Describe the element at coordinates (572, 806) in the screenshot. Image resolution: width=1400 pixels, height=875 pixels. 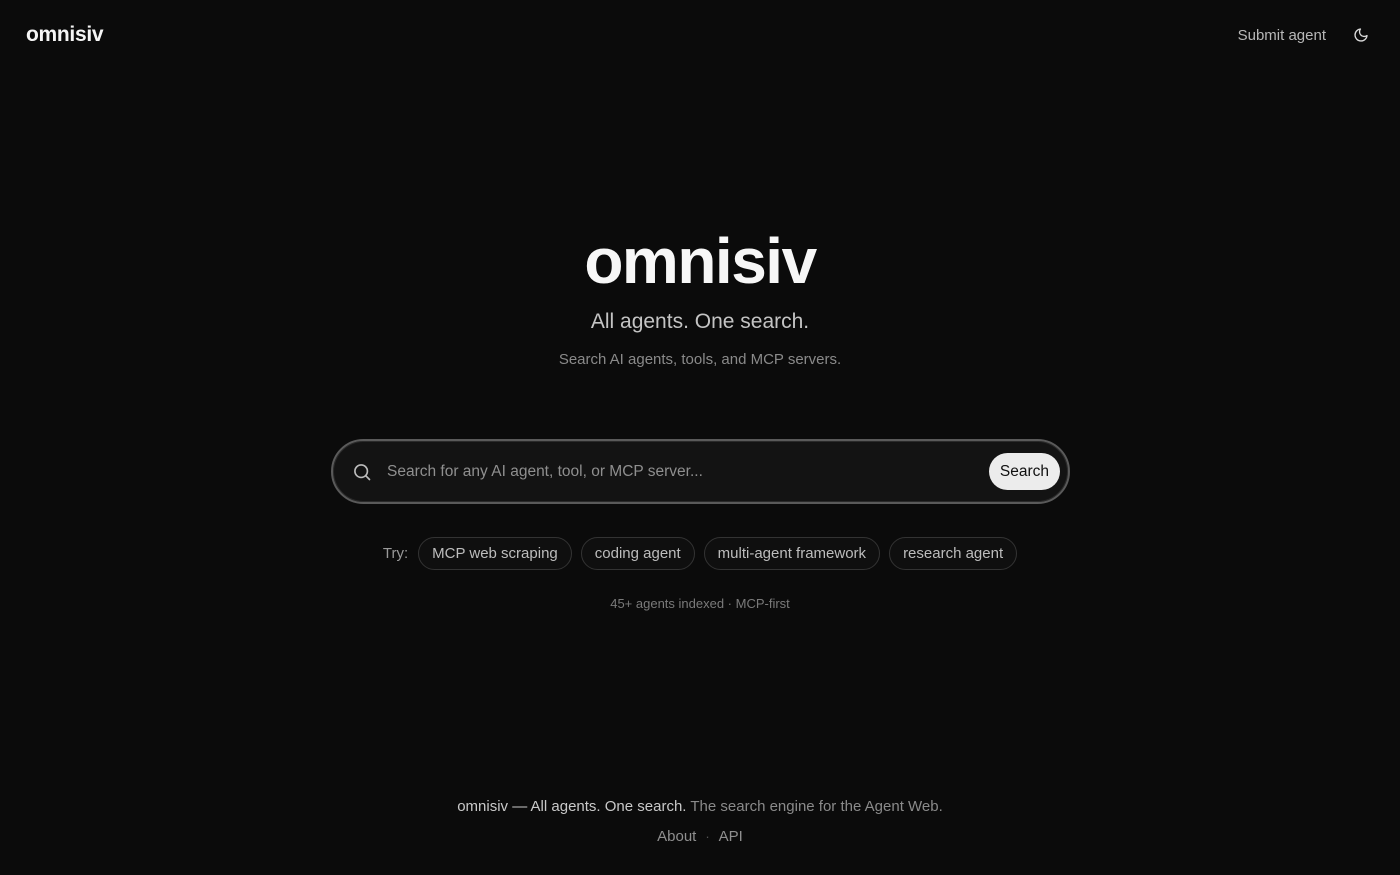
I see `footer-brand-text: omnisiv — All agents. One search.` at that location.